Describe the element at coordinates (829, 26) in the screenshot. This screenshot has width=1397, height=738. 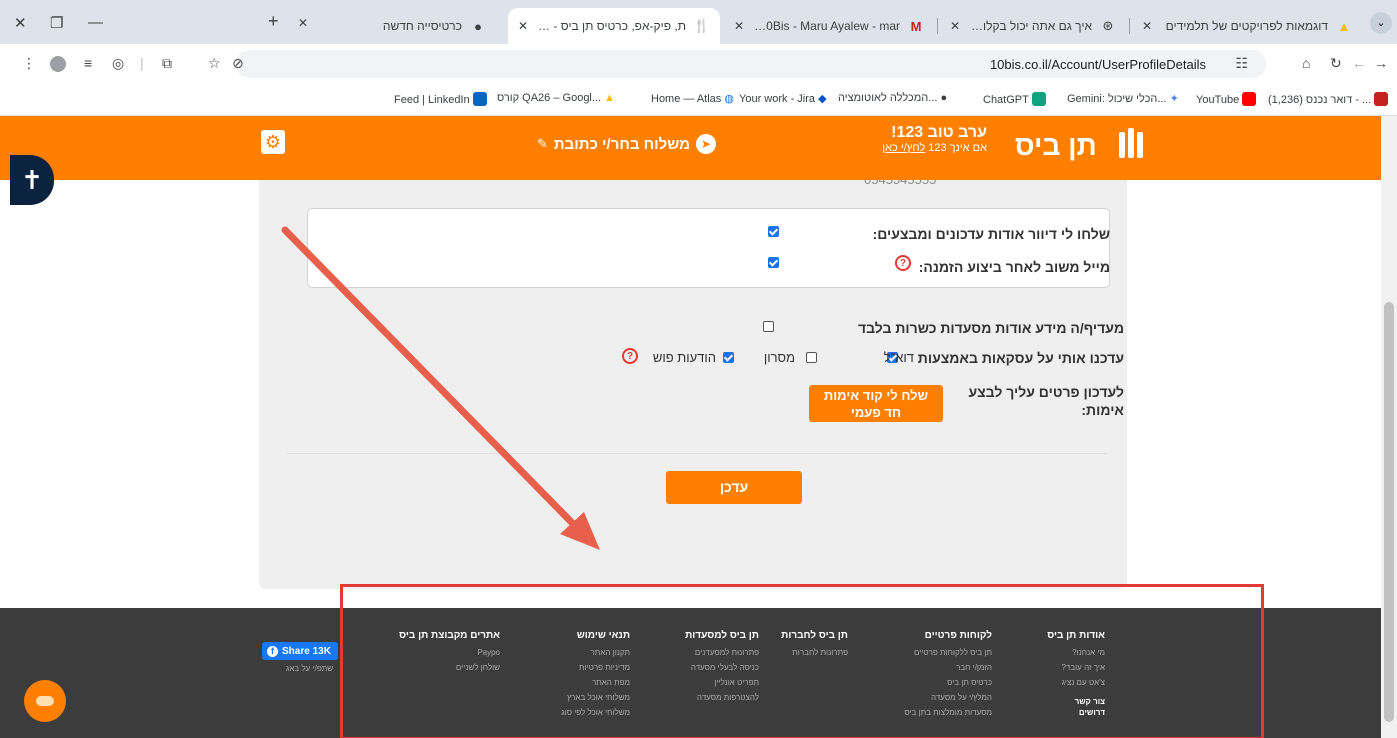
I see `tab-gmail: M STR 10Bis - Maru Ayalew - mar ✕` at that location.